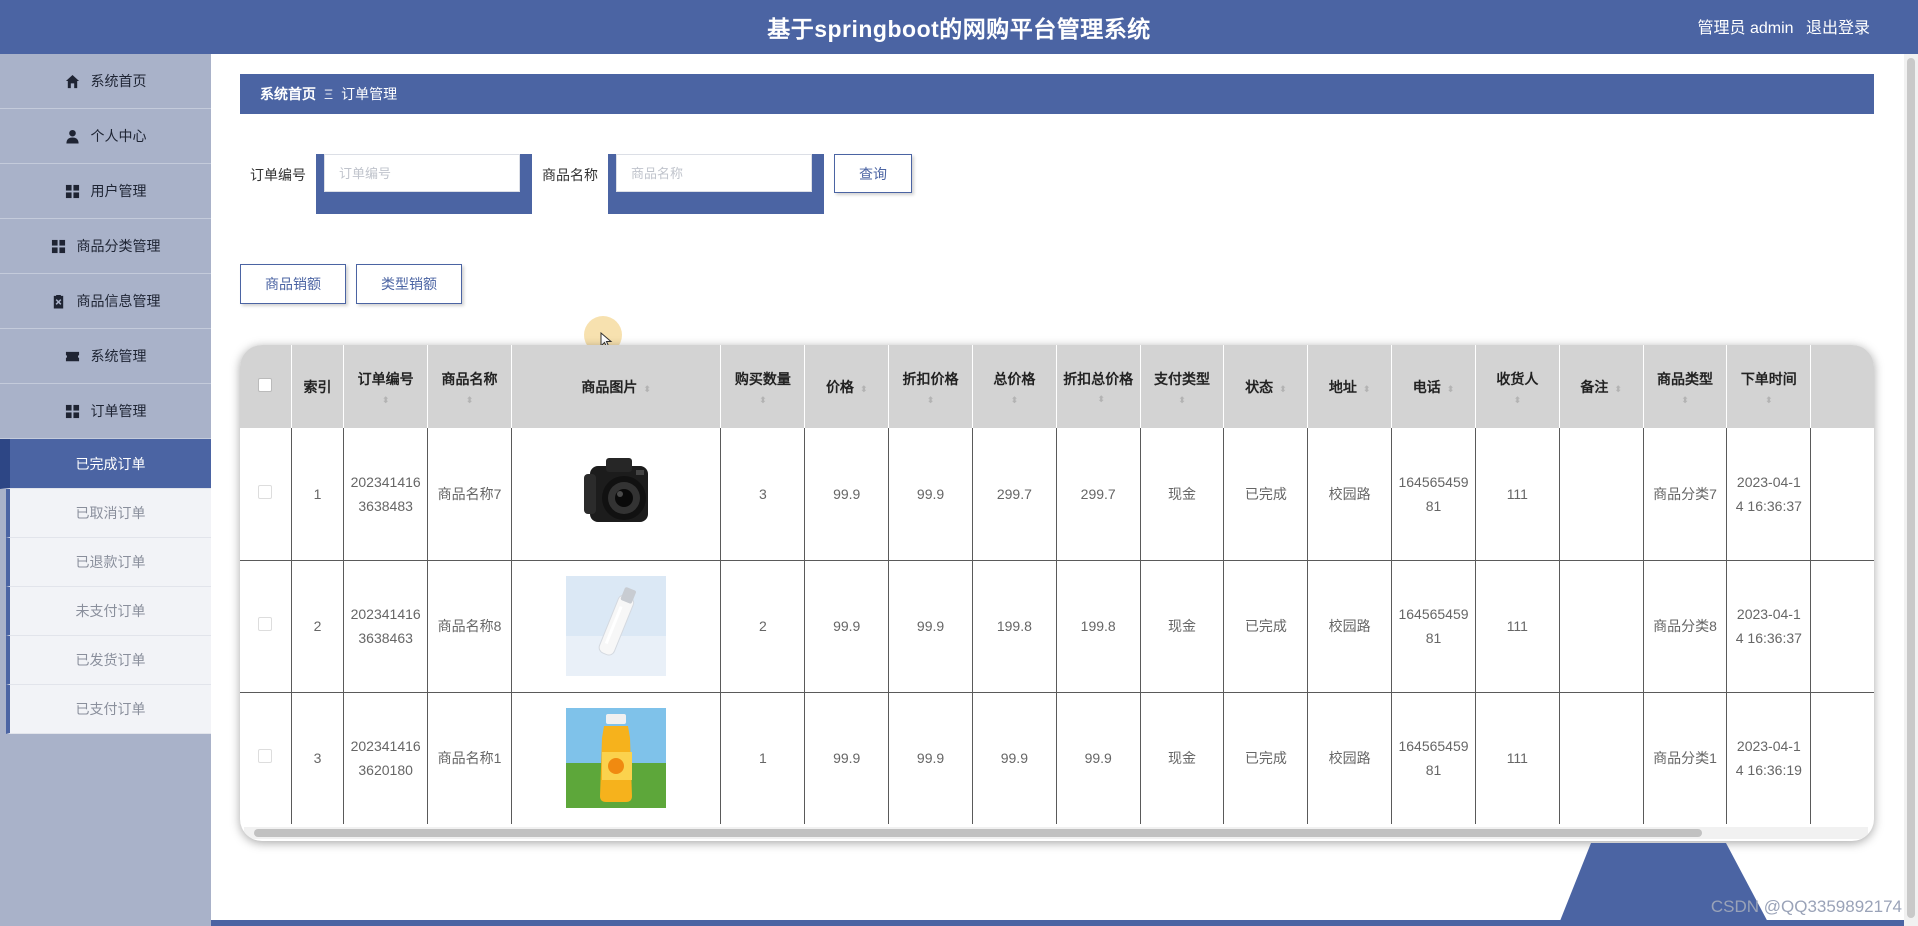 This screenshot has width=1918, height=926. What do you see at coordinates (1057, 923) in the screenshot?
I see `bottom-bar` at bounding box center [1057, 923].